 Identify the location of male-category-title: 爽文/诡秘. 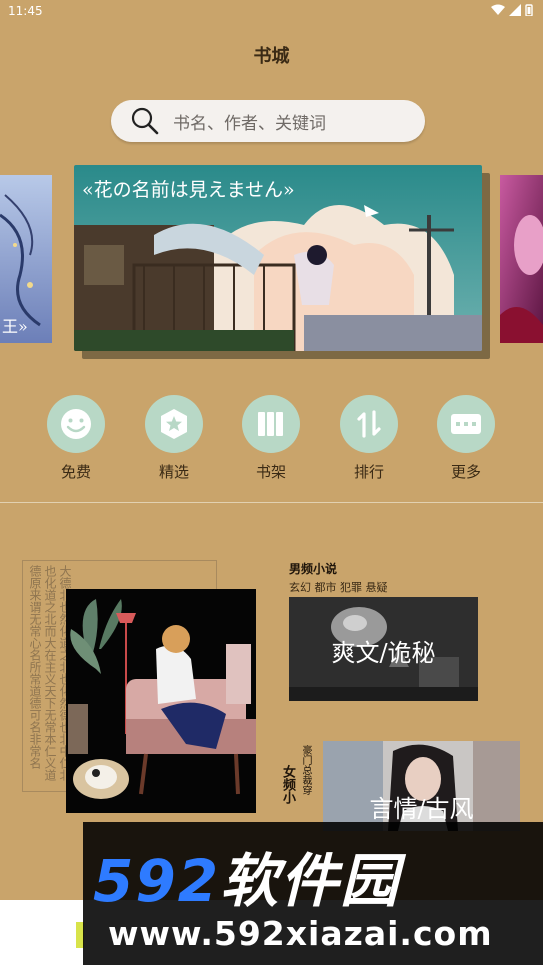
(383, 653).